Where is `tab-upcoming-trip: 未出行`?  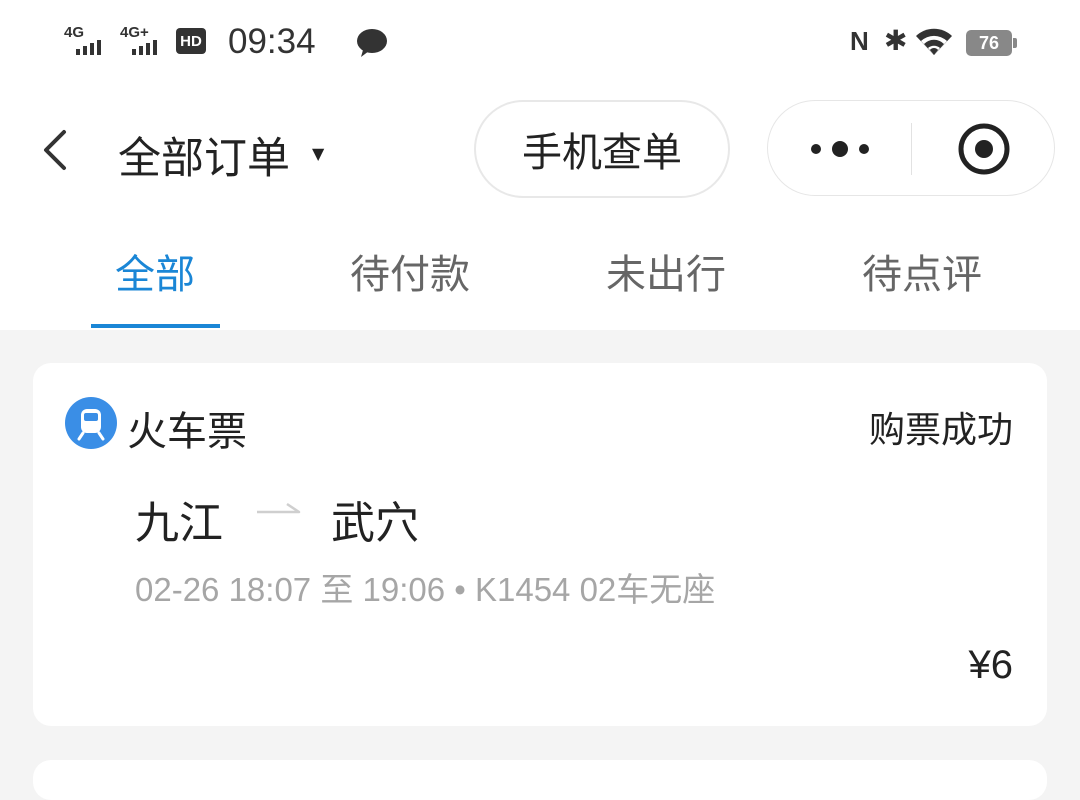 tab-upcoming-trip: 未出行 is located at coordinates (666, 271).